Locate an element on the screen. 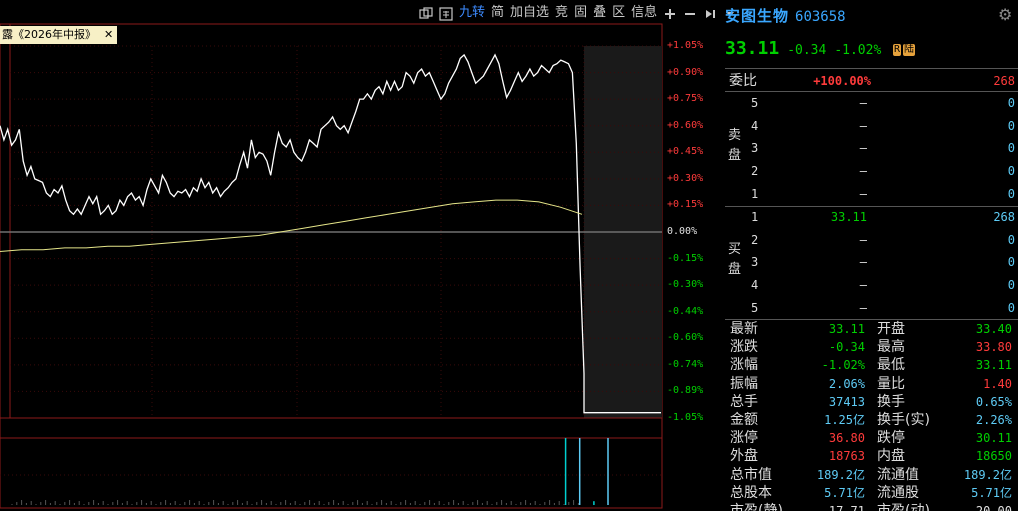 Image resolution: width=1018 pixels, height=511 pixels. close-icon: ✕ is located at coordinates (108, 34).